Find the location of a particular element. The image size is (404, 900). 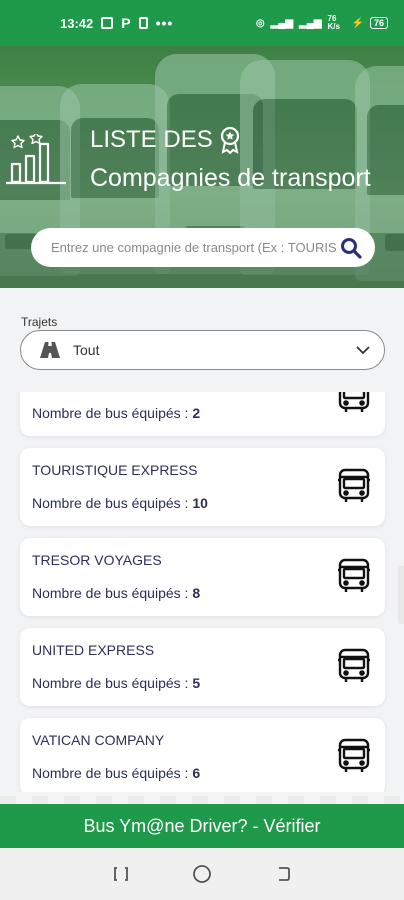

recent-apps-icon is located at coordinates (120, 874).